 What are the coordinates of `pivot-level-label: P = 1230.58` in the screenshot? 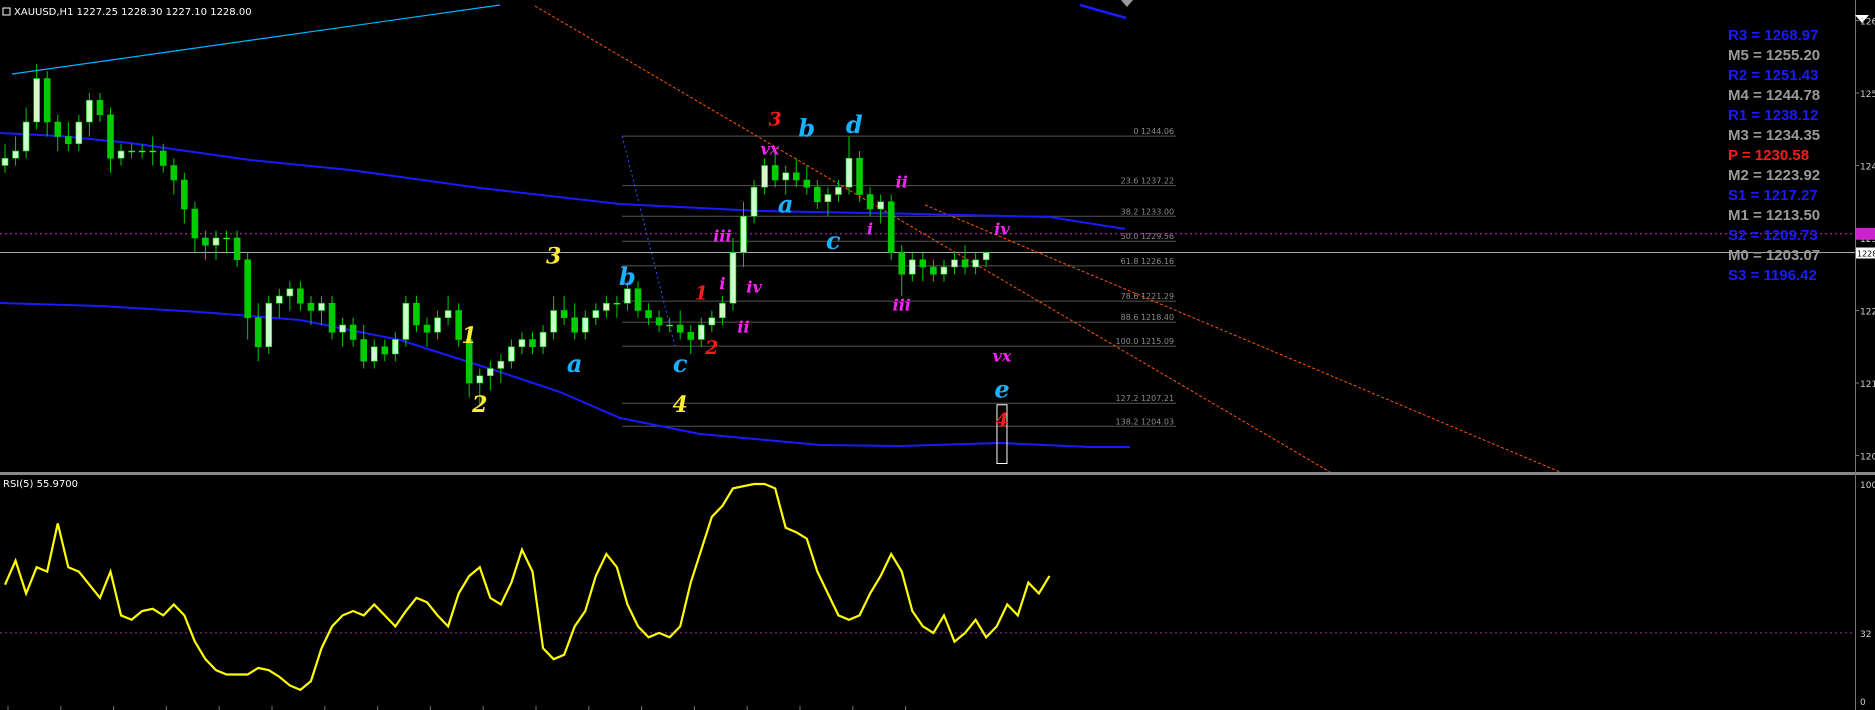 It's located at (1768, 155).